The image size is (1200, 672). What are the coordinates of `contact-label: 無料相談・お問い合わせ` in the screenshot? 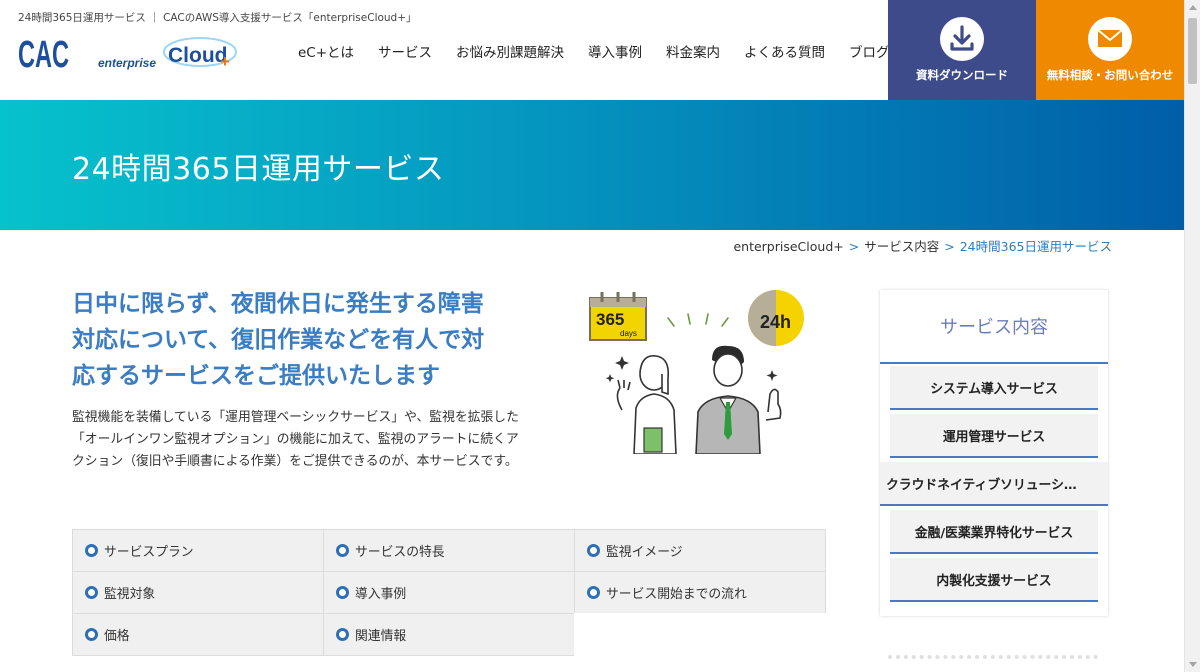 It's located at (1110, 75).